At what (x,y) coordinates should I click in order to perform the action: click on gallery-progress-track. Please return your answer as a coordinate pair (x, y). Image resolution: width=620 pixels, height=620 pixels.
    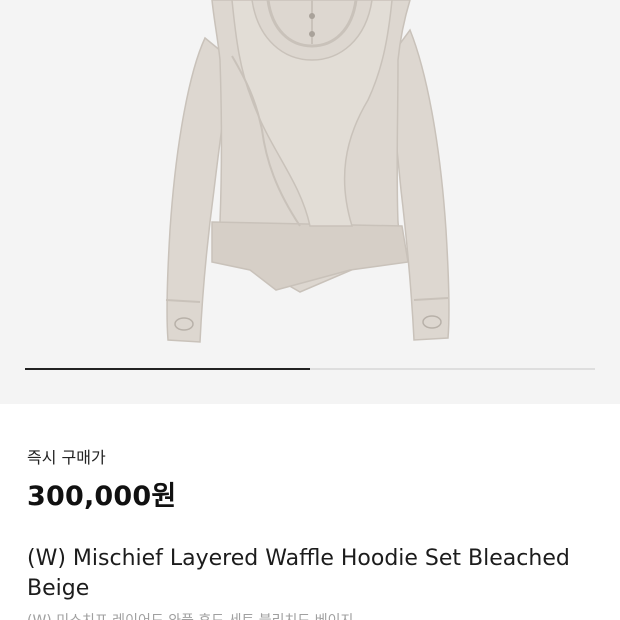
    Looking at the image, I should click on (310, 369).